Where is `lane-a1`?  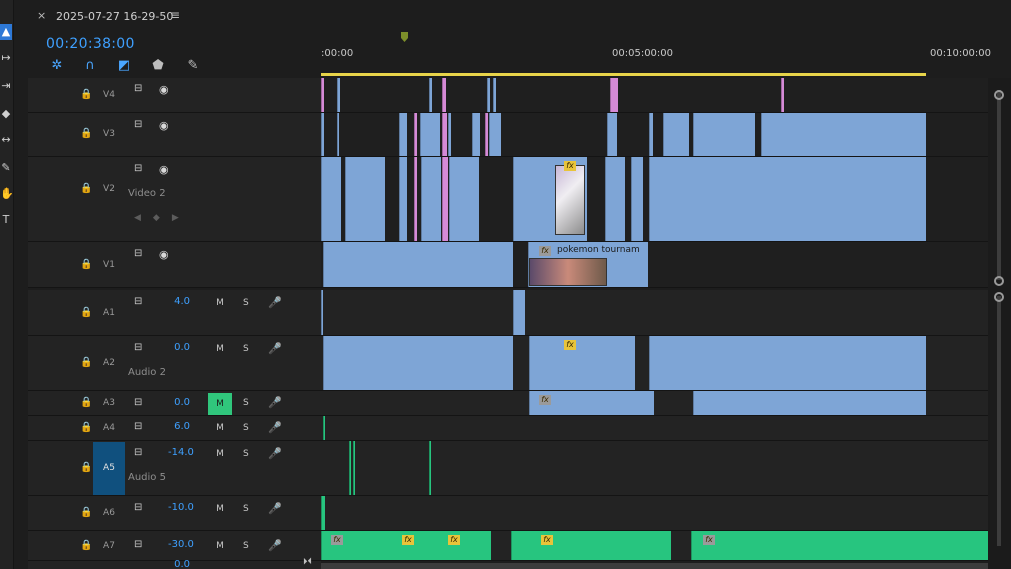
lane-a1 is located at coordinates (654, 313).